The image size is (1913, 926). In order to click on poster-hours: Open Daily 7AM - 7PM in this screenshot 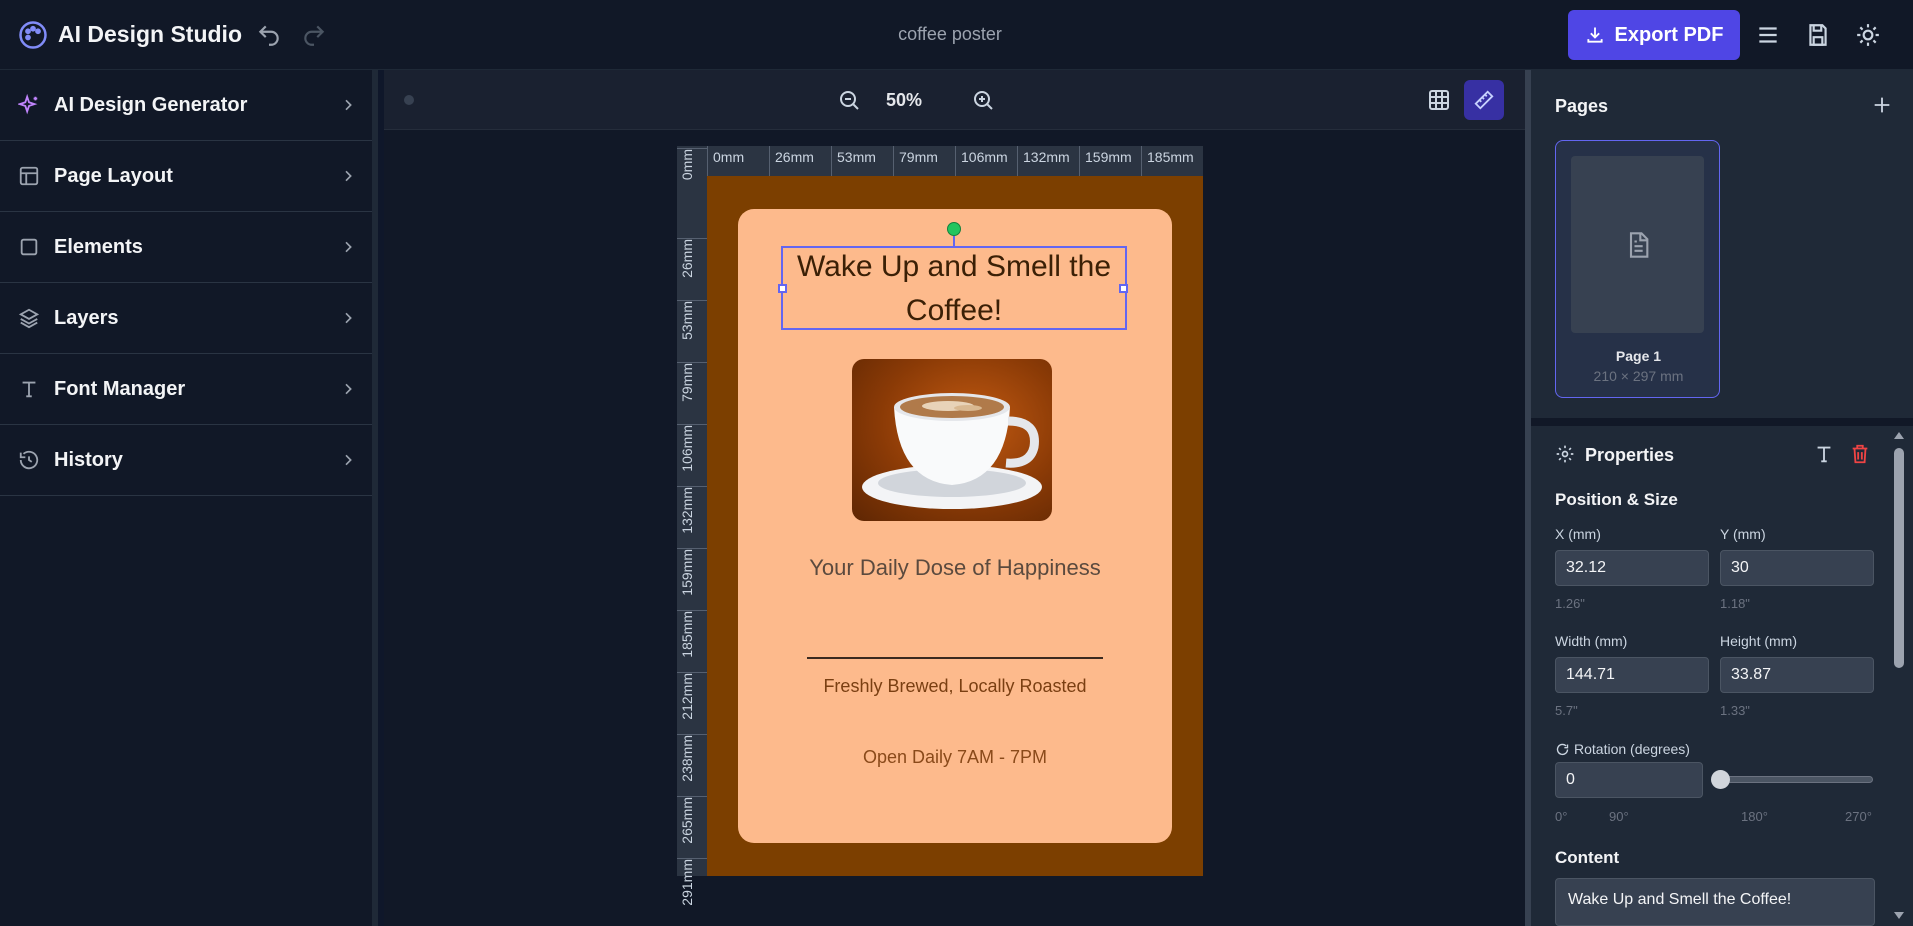, I will do `click(955, 757)`.